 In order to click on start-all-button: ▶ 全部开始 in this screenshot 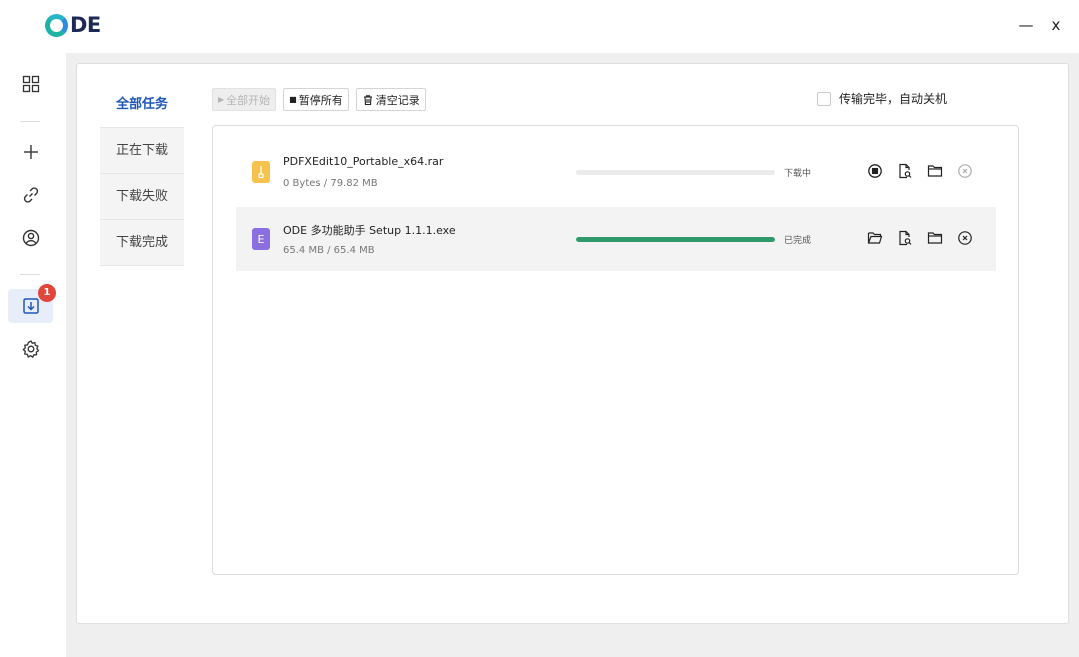, I will do `click(244, 99)`.